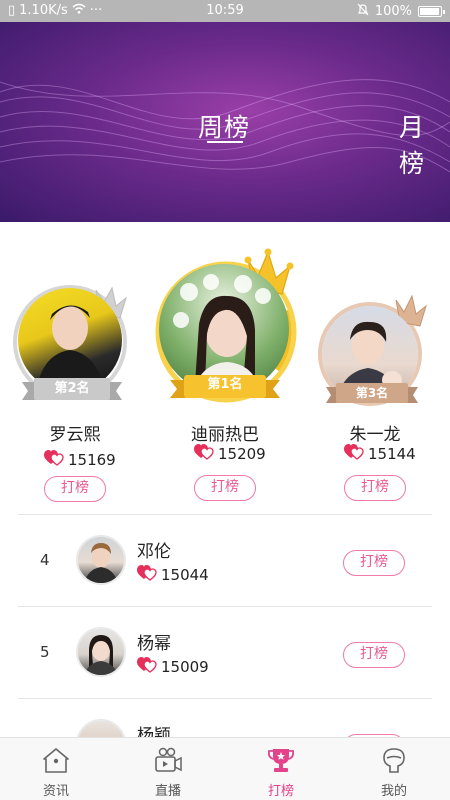 The height and width of the screenshot is (800, 450). Describe the element at coordinates (225, 11) in the screenshot. I see `status-bar: ▯ 1.10K/s ··· 10:59 100%` at that location.